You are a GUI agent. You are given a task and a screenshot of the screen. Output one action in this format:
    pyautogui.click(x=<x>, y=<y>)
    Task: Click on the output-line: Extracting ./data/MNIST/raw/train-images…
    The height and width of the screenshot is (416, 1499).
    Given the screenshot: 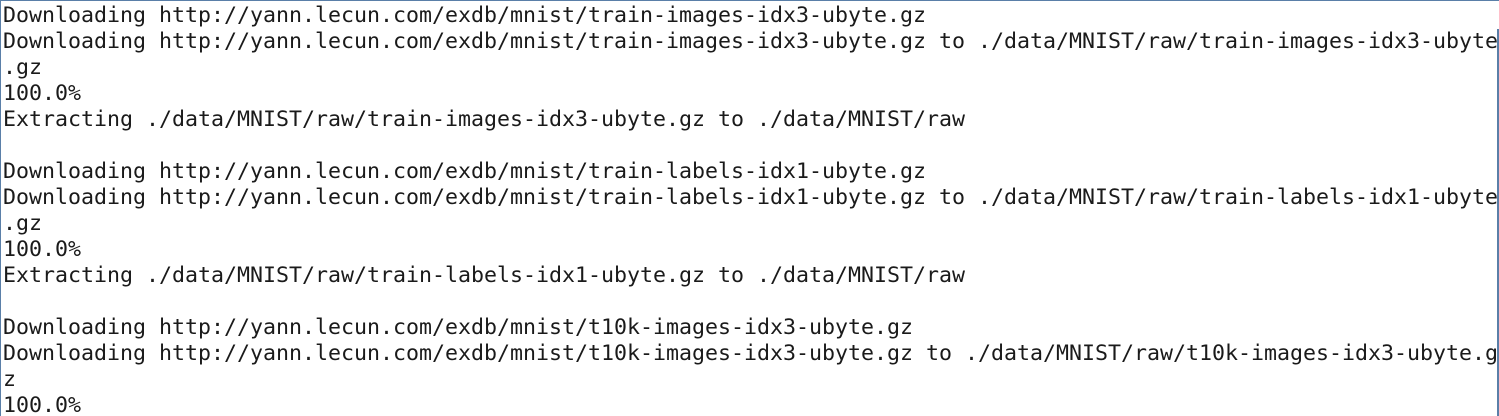 What is the action you would take?
    pyautogui.click(x=484, y=119)
    